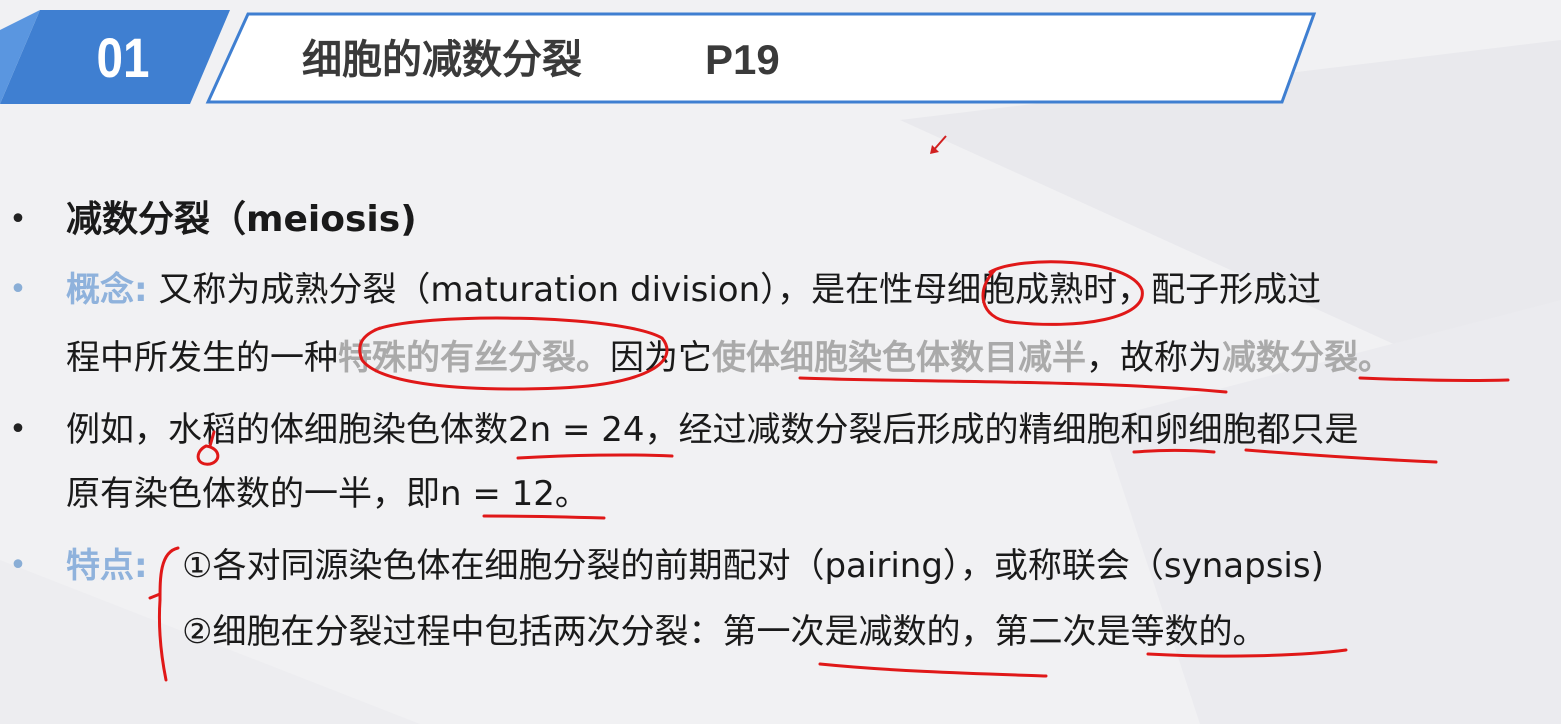 The height and width of the screenshot is (724, 1561). Describe the element at coordinates (899, 358) in the screenshot. I see `concept-faded-2: 使体细胞染色体数目减半` at that location.